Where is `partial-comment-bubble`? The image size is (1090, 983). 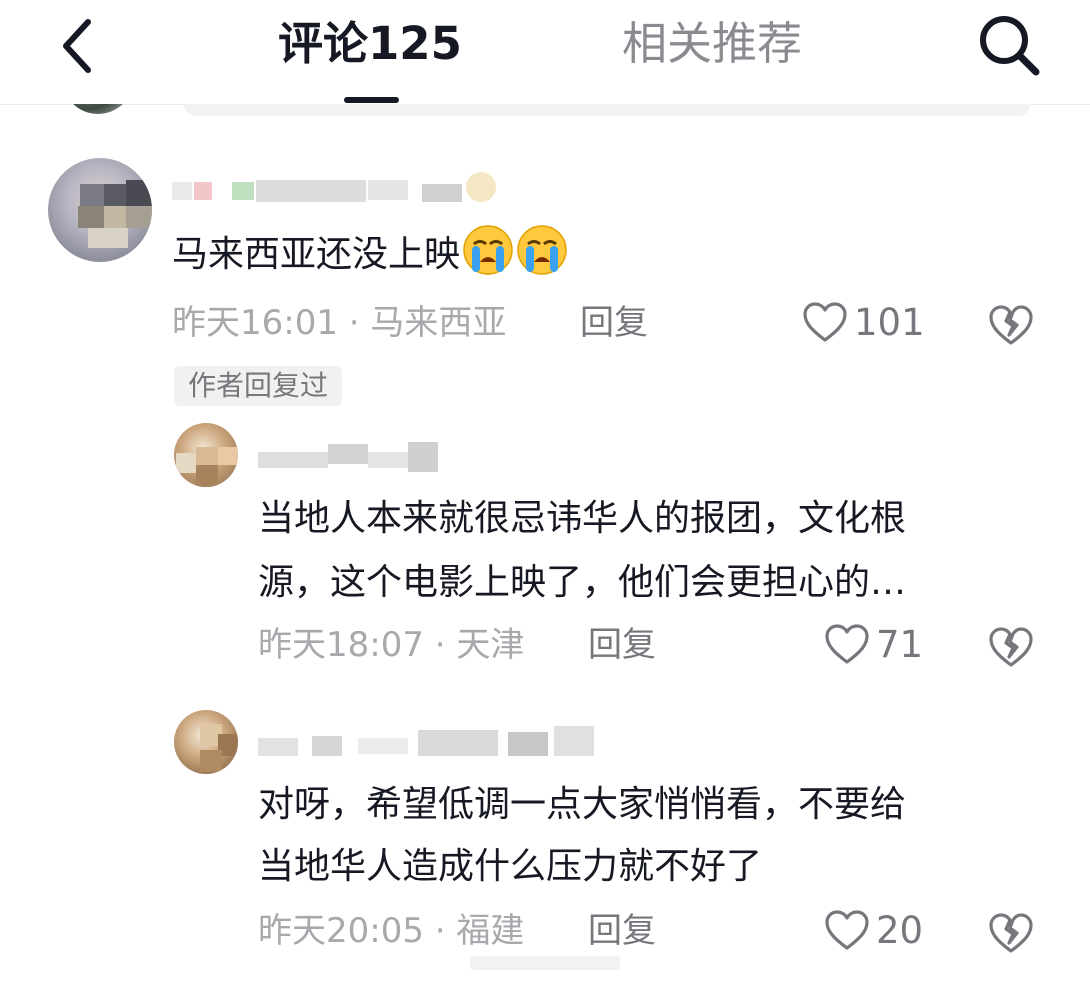
partial-comment-bubble is located at coordinates (607, 110).